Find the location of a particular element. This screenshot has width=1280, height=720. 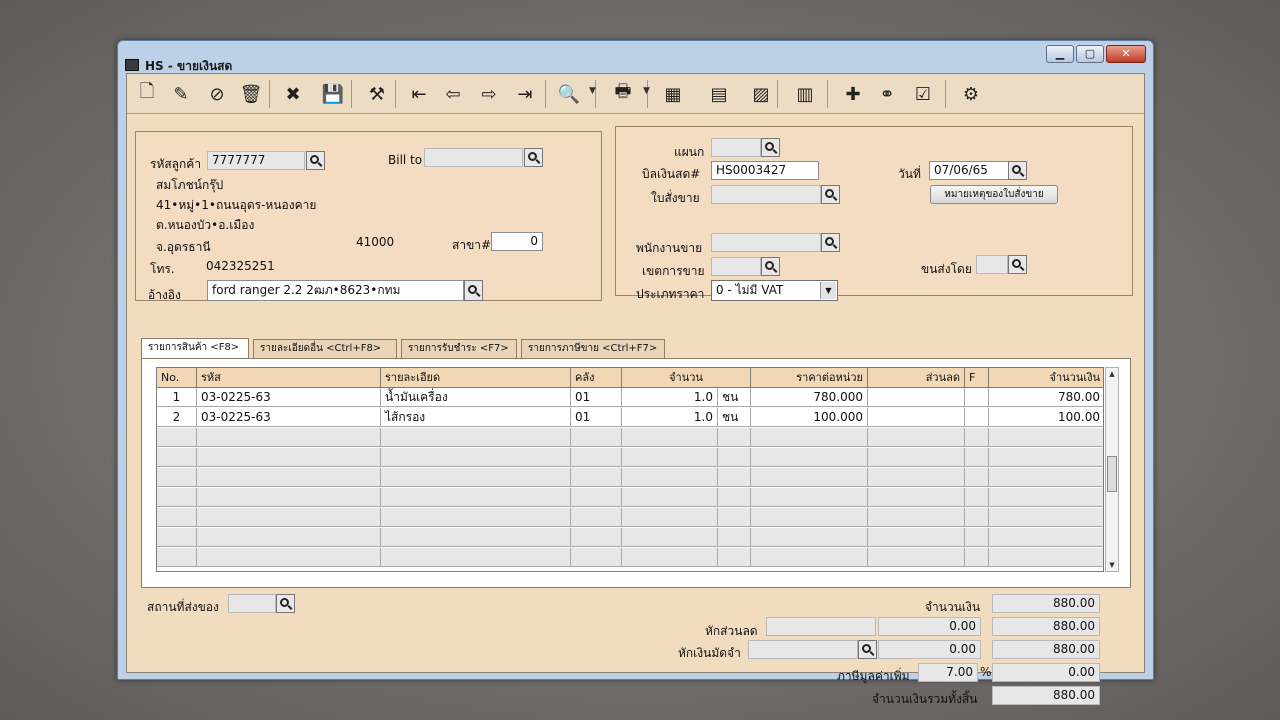

close-red-icon: ✖ is located at coordinates (293, 94).